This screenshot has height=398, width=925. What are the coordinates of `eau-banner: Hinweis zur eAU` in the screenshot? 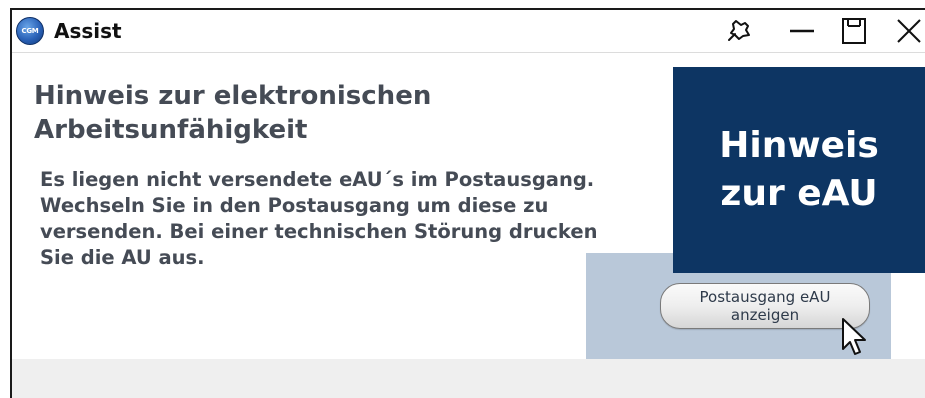 It's located at (799, 170).